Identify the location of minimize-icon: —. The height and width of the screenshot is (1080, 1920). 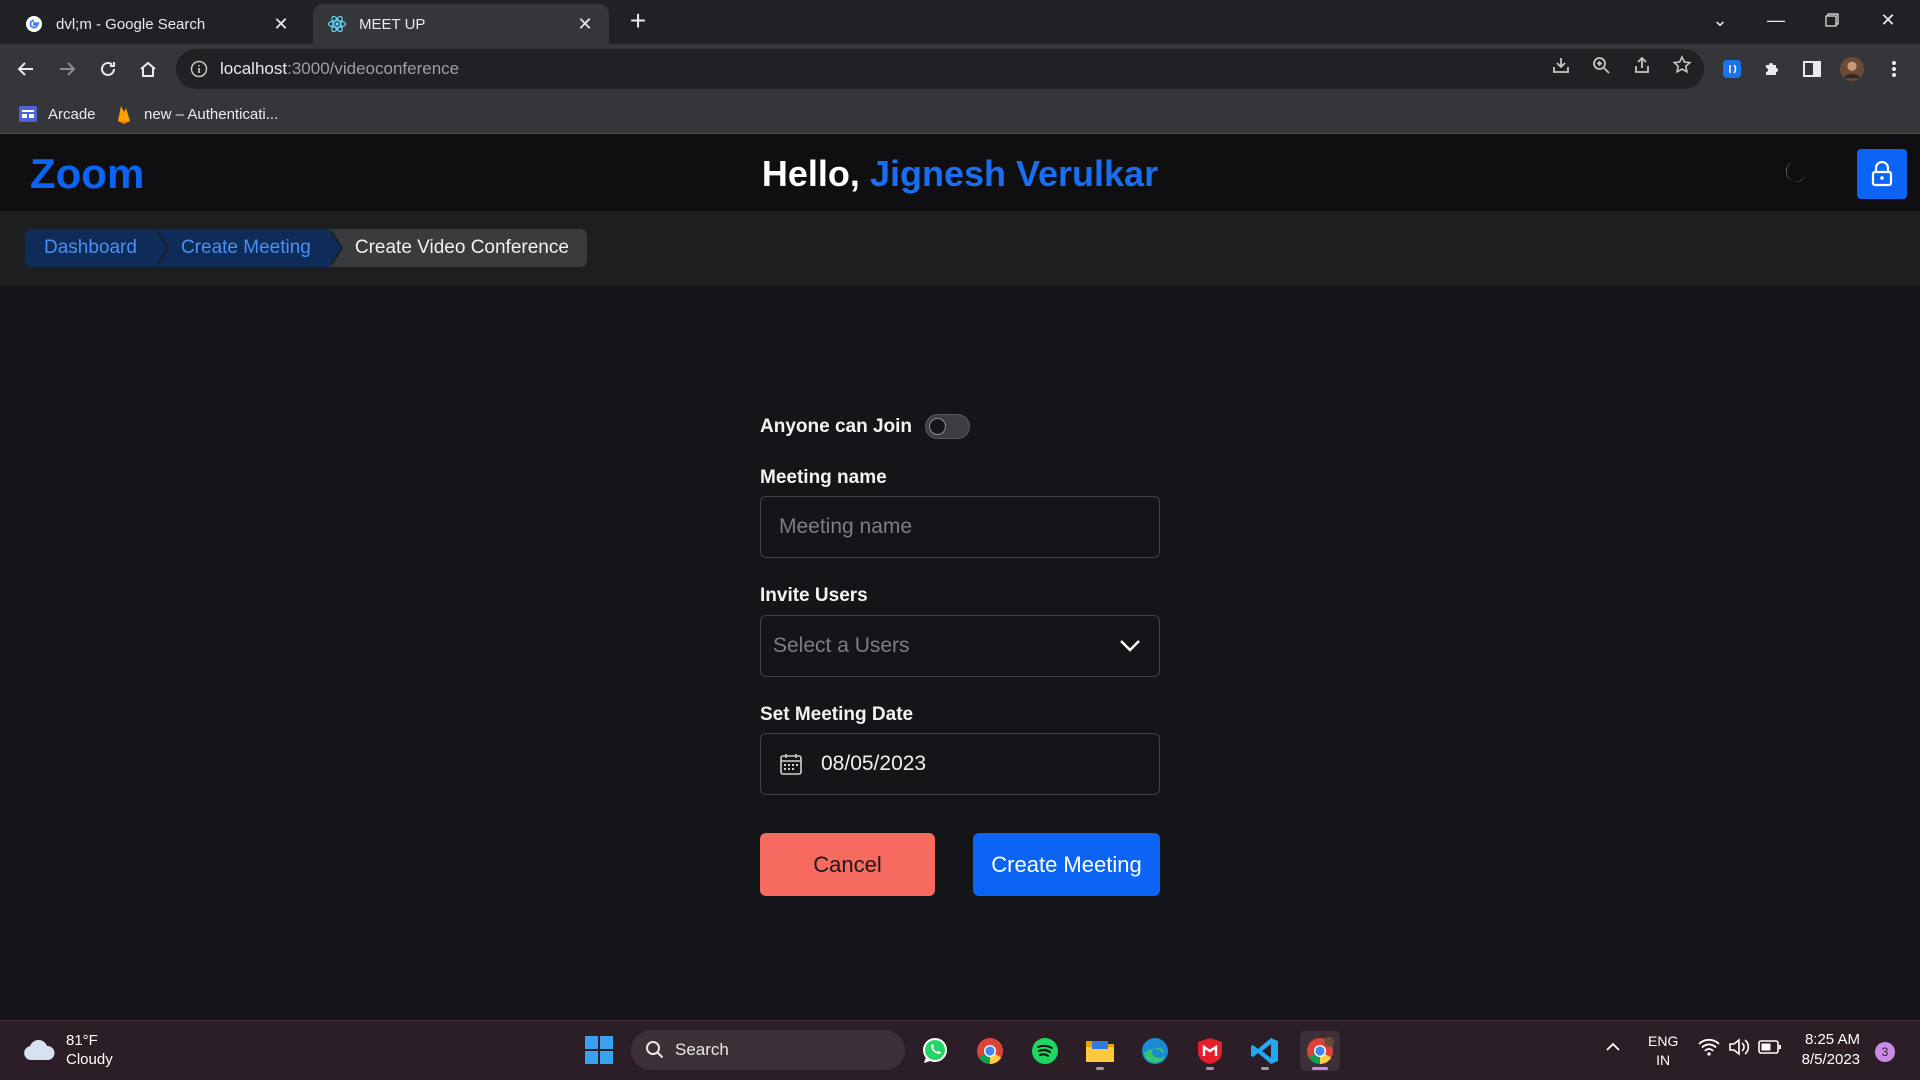
(1776, 20).